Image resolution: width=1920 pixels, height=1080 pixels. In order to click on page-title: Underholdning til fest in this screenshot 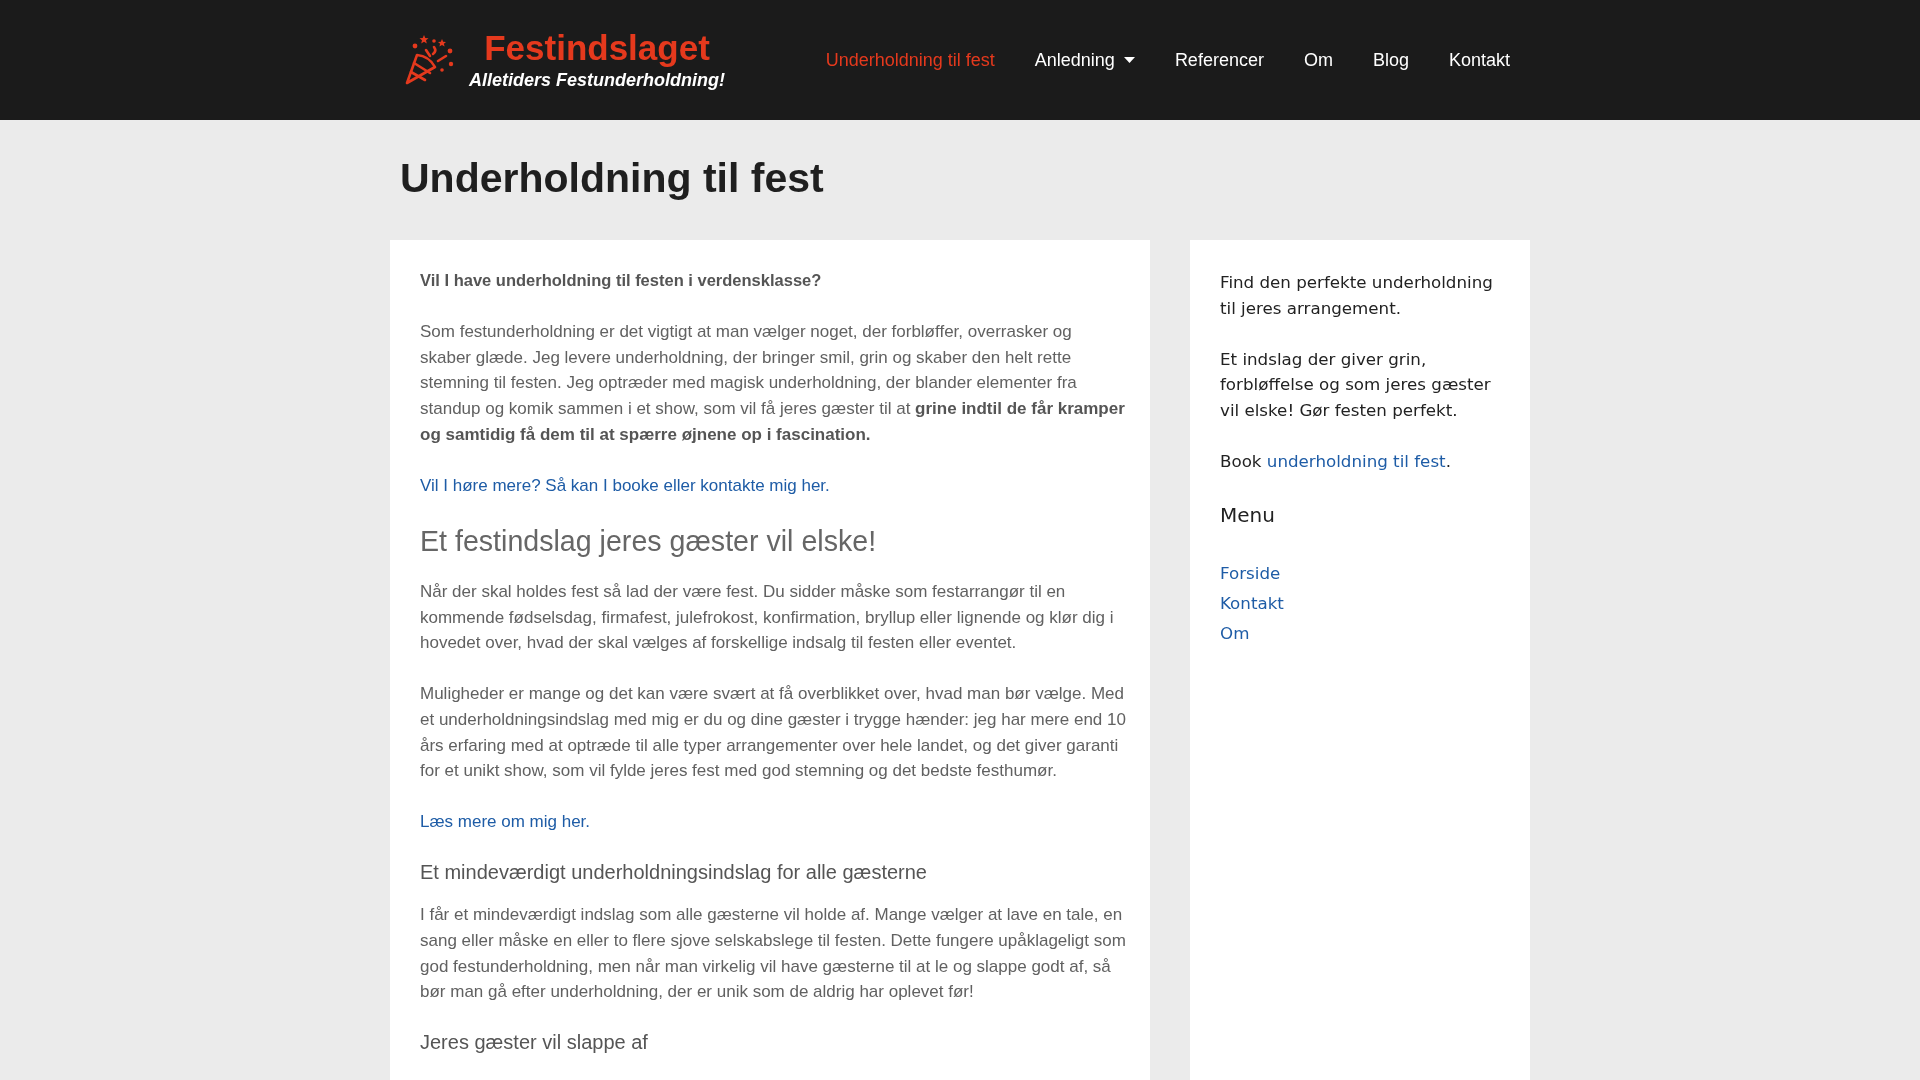, I will do `click(612, 178)`.